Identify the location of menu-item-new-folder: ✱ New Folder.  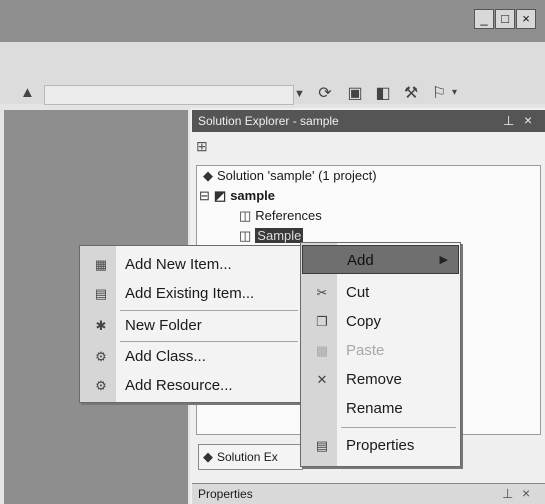
(191, 325).